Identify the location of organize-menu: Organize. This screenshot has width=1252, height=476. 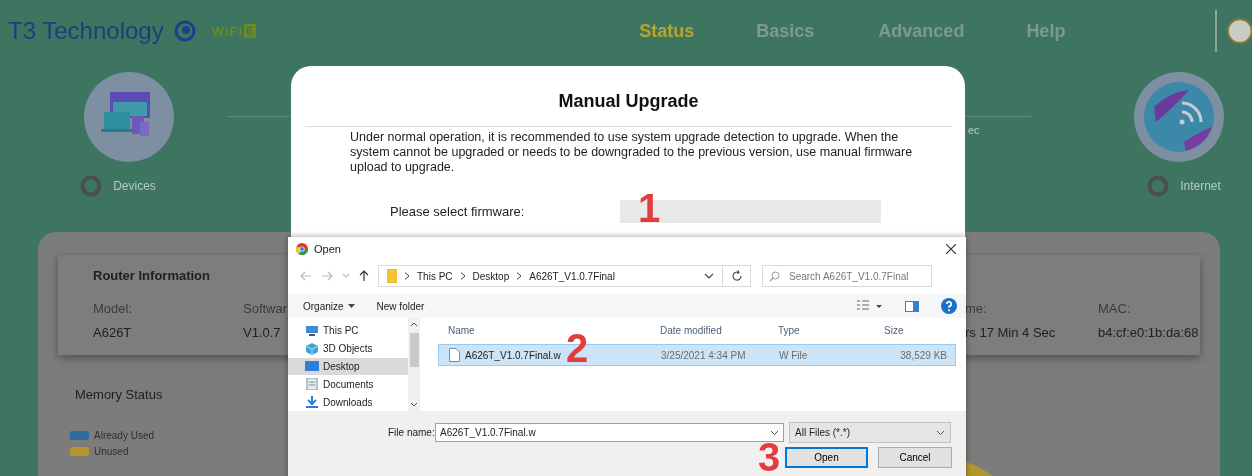
(329, 306).